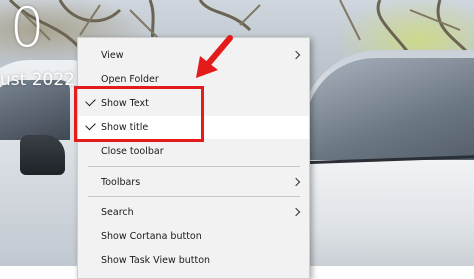 The height and width of the screenshot is (279, 474). I want to click on menu-item-show-task-view-button: Show Task View button, so click(193, 260).